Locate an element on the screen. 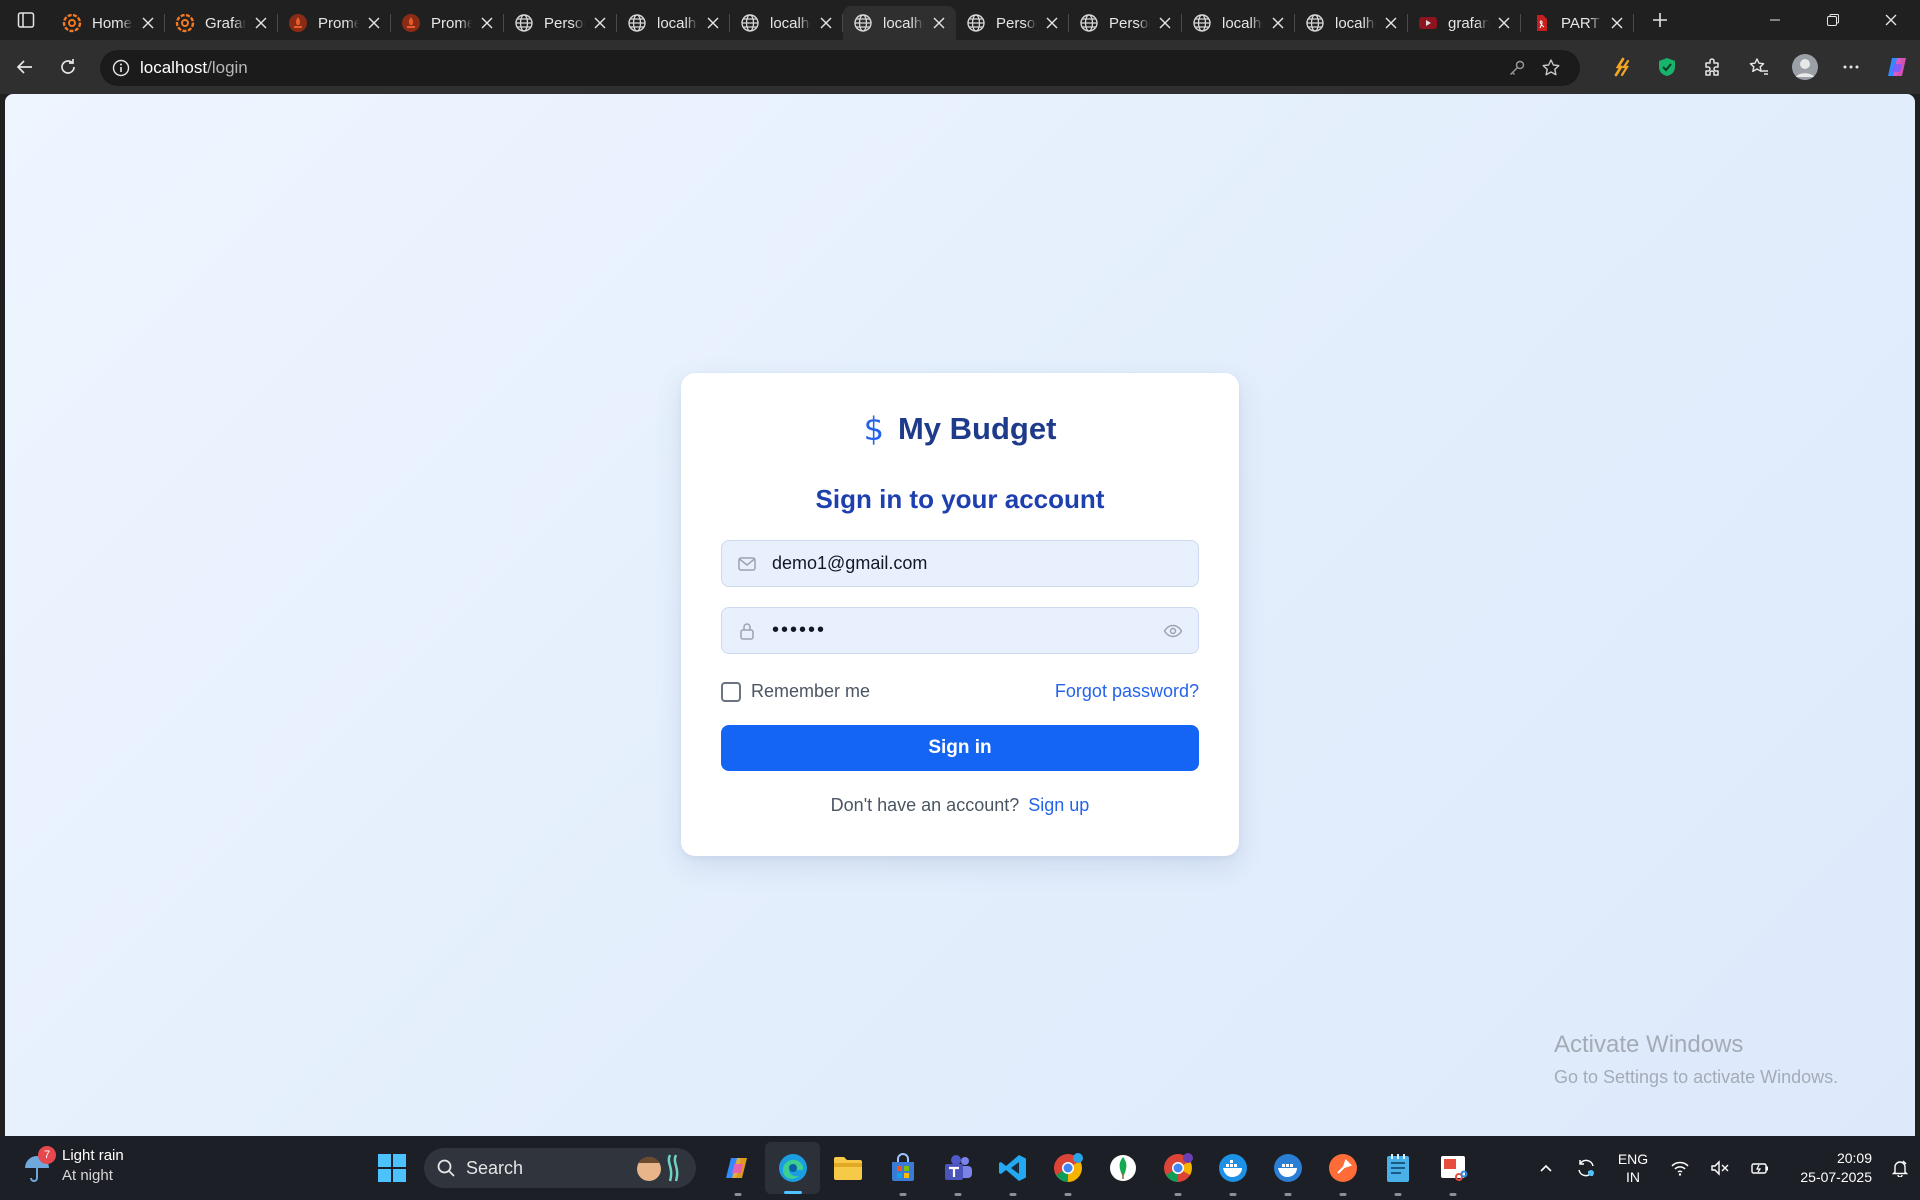 This screenshot has height=1200, width=1920. favorites-star-icon is located at coordinates (1758, 66).